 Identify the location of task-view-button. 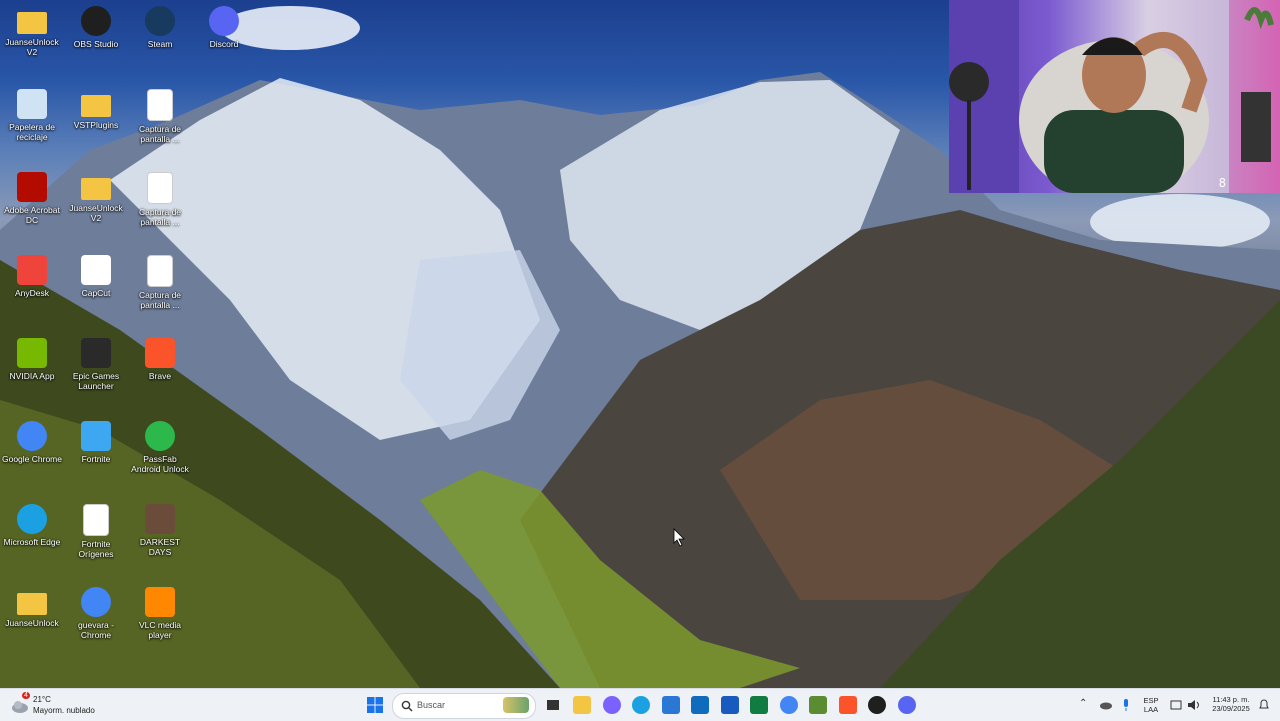
(553, 705).